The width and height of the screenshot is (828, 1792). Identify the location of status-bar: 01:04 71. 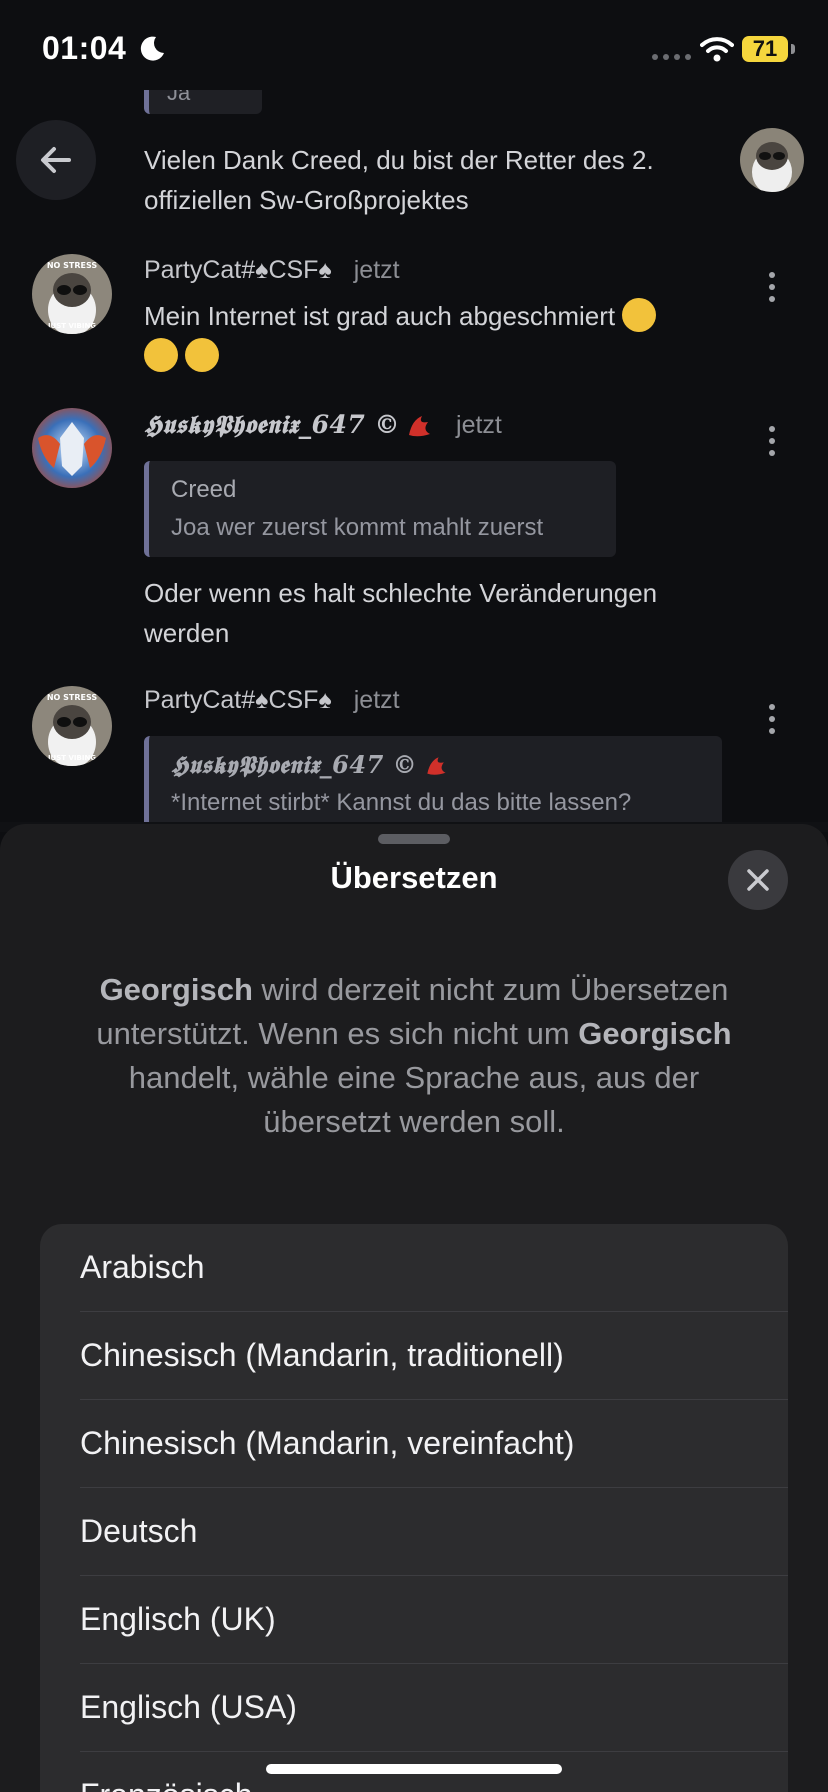
(414, 48).